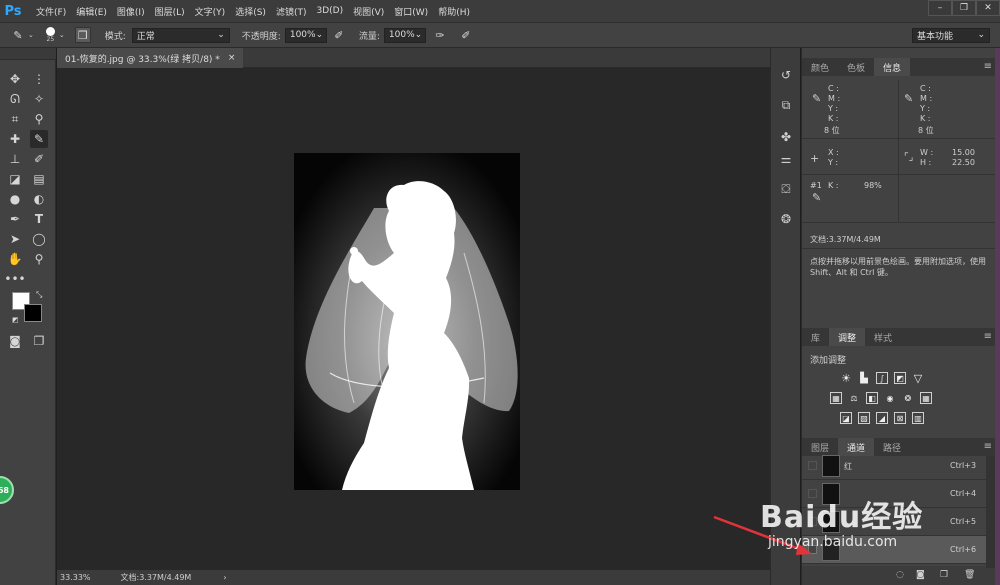 Image resolution: width=1000 pixels, height=585 pixels. What do you see at coordinates (39, 159) in the screenshot?
I see `history-brush-tool-icon: ✐` at bounding box center [39, 159].